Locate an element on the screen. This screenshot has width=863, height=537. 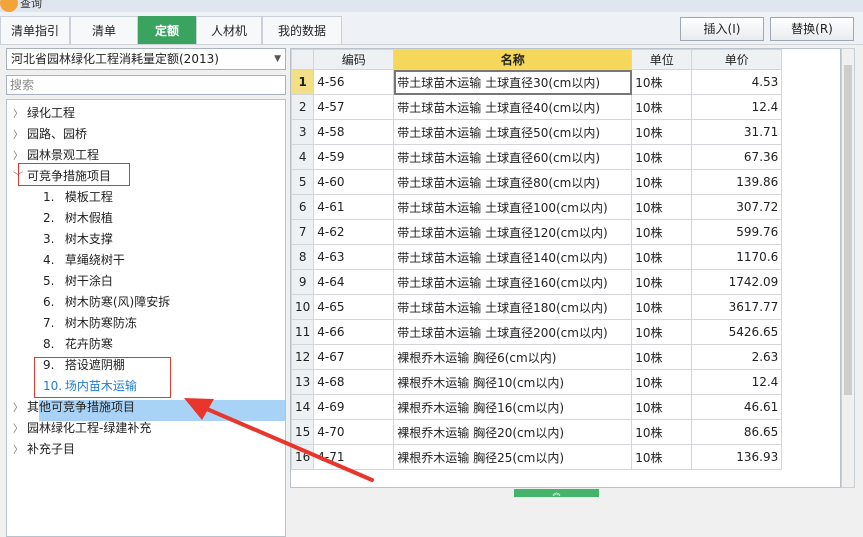
tree-item: 〉园林绿化工程-绿建补充 is located at coordinates (82, 428).